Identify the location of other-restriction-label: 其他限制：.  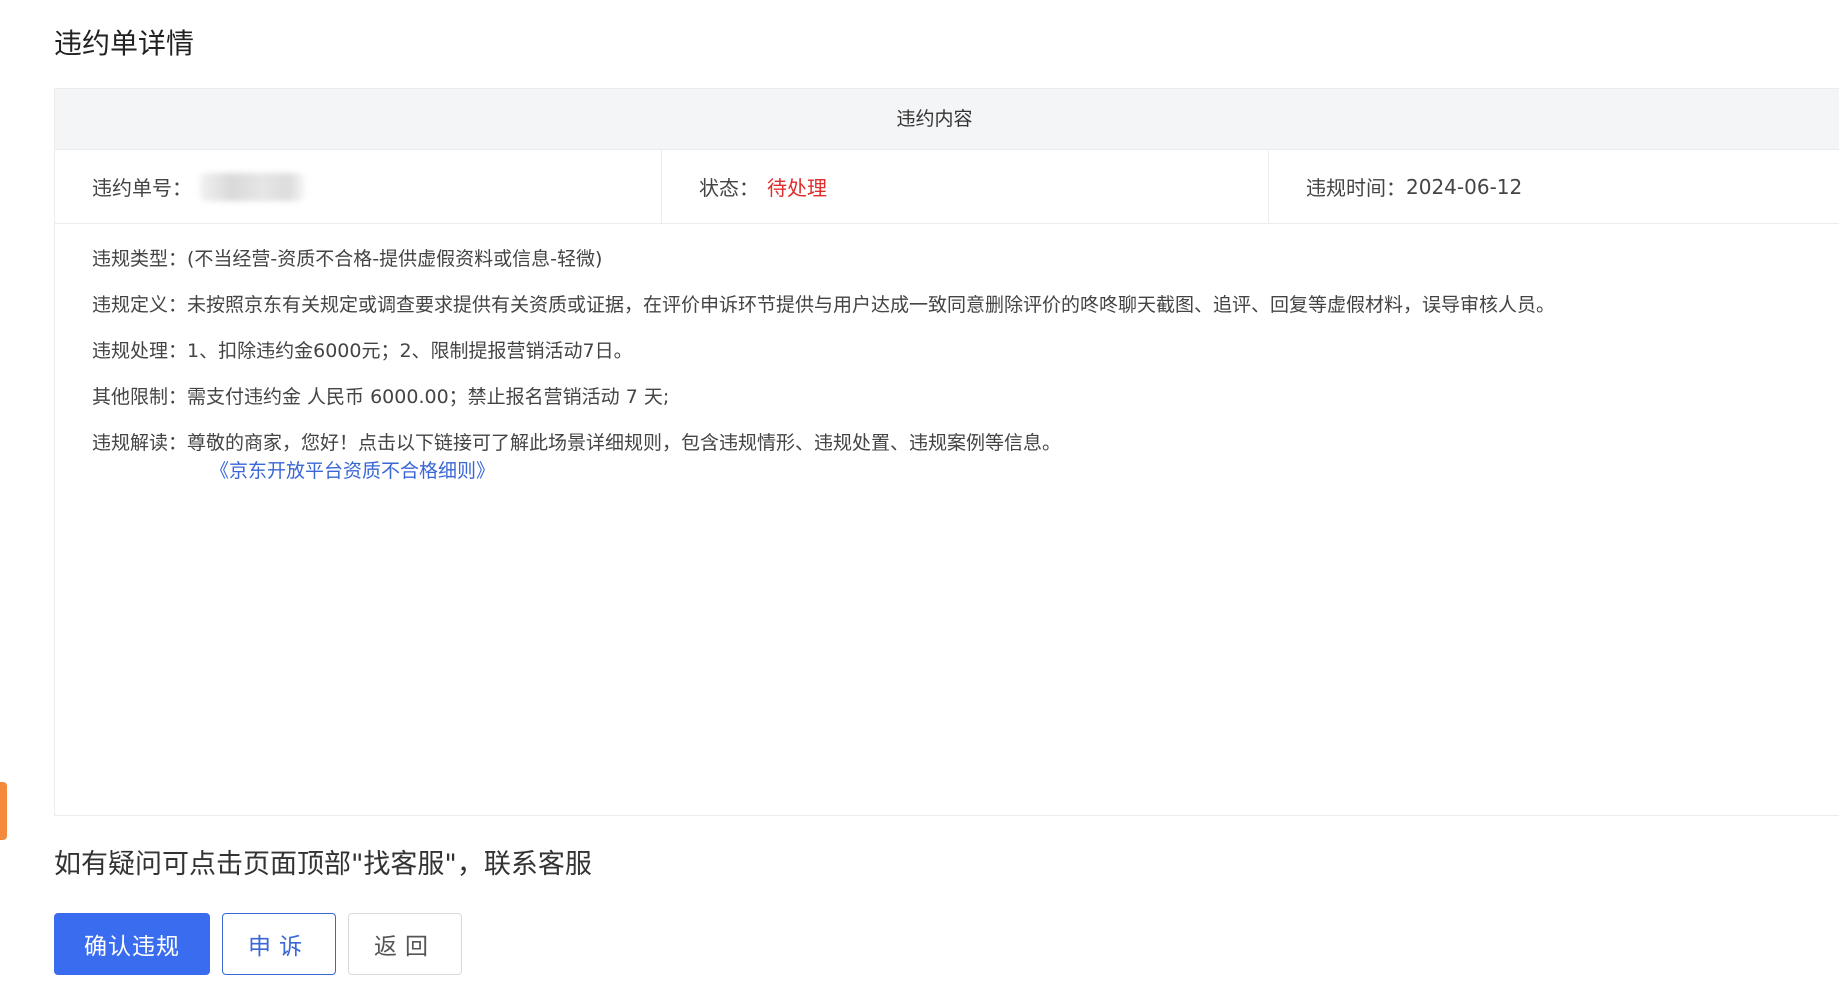
(140, 397).